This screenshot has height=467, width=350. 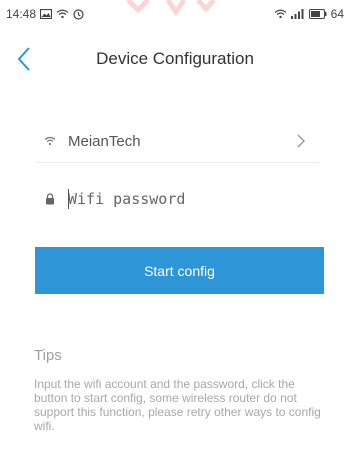 What do you see at coordinates (175, 14) in the screenshot?
I see `status-bar: 14:48 64` at bounding box center [175, 14].